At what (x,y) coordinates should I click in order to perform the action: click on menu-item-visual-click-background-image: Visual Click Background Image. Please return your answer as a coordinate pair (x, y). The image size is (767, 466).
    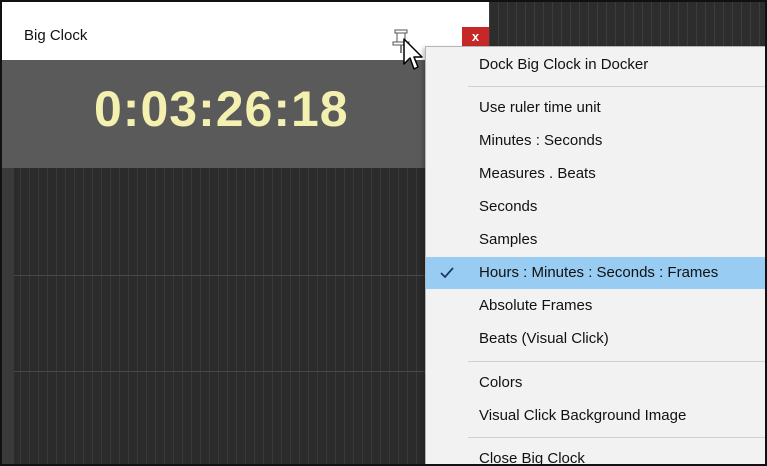
    Looking at the image, I should click on (595, 416).